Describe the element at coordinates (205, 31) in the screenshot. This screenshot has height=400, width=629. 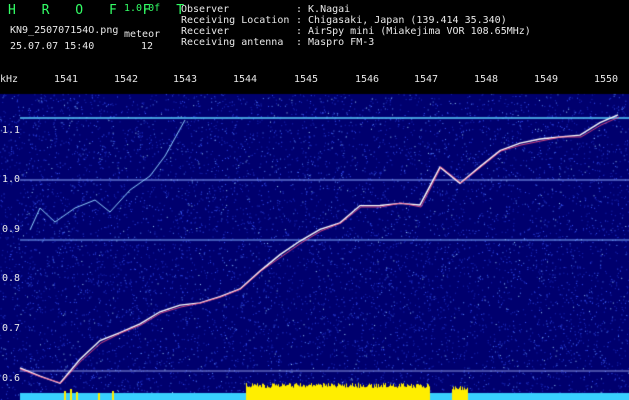
I see `receiver-label: Receiver` at that location.